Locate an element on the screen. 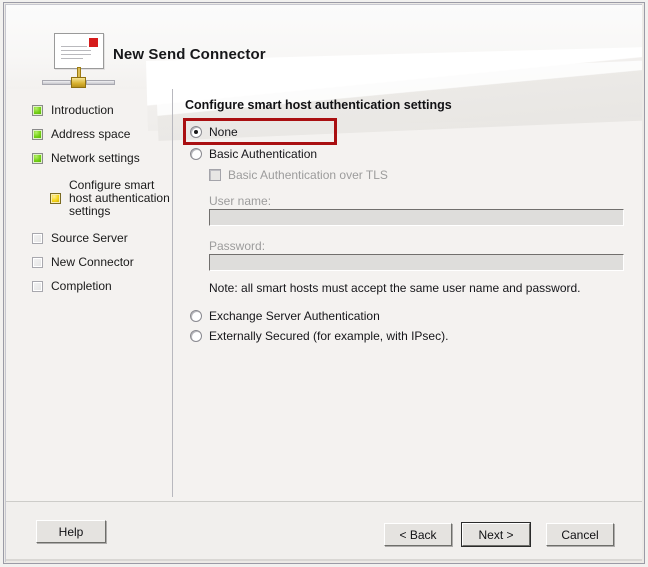  username-field is located at coordinates (416, 219).